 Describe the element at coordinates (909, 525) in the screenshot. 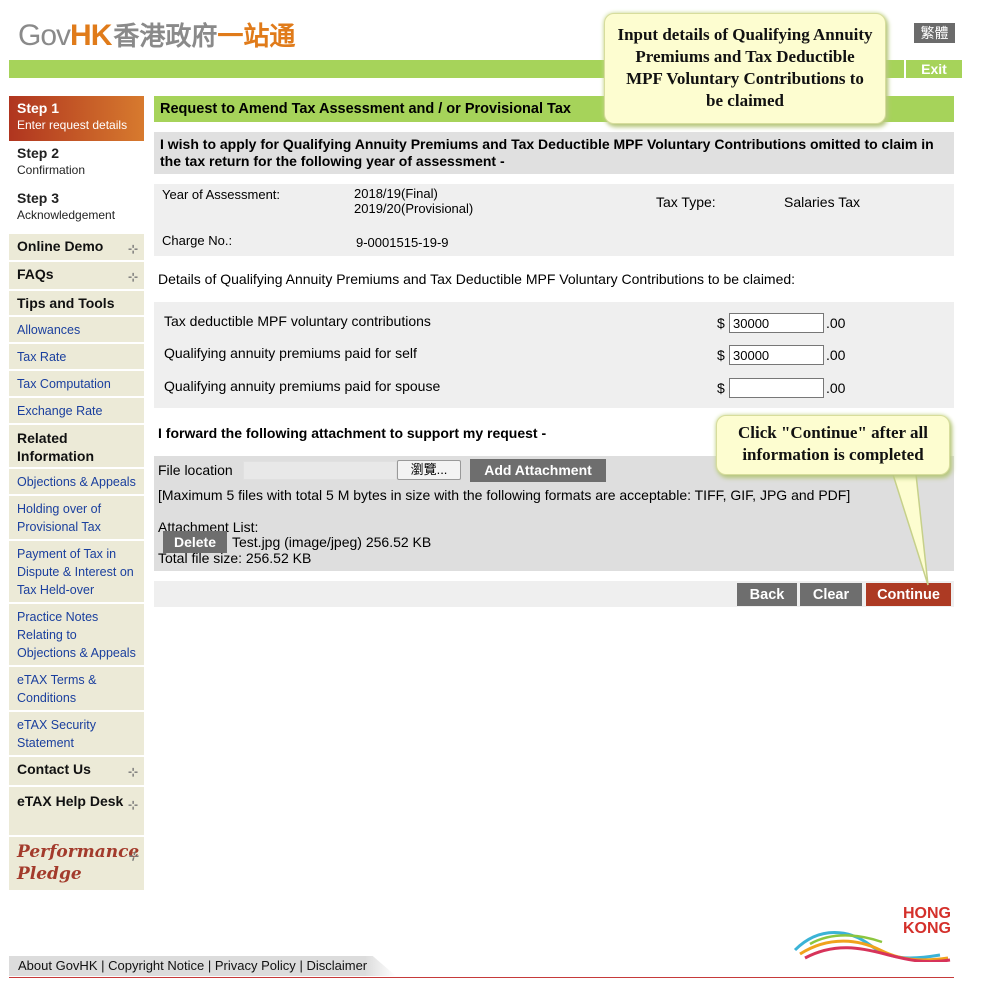

I see `callout-pointer` at that location.